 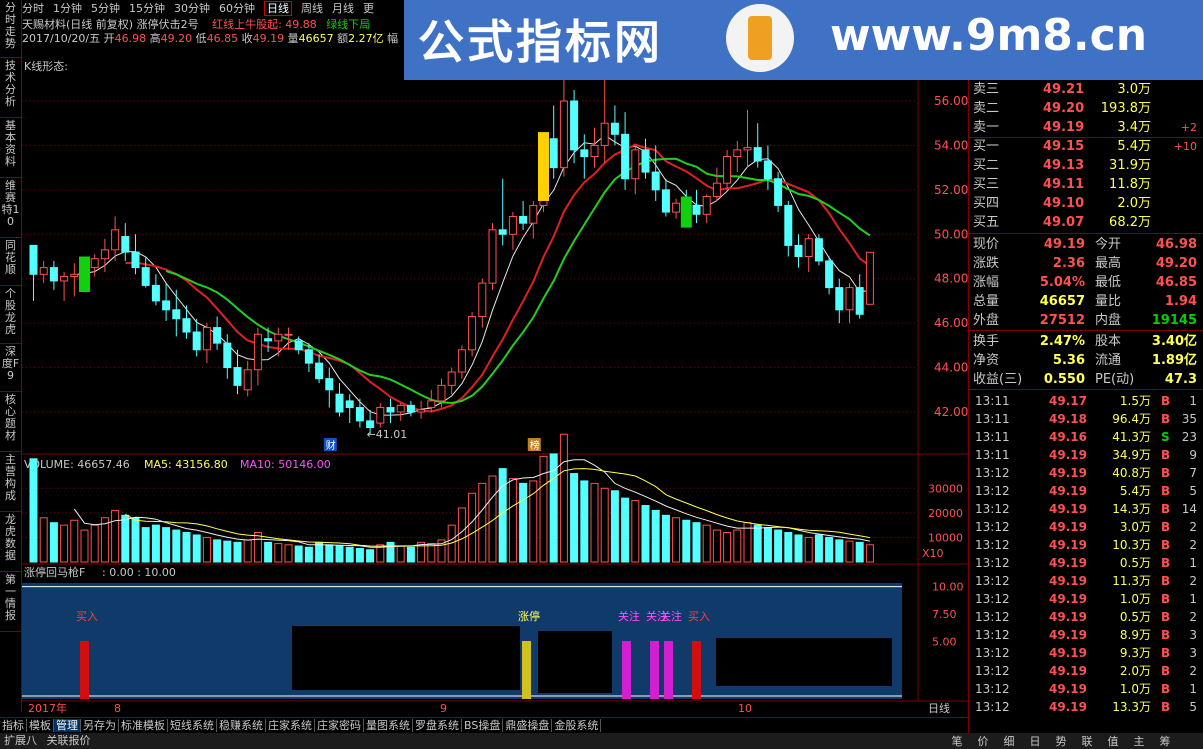 I want to click on detail-tab-7: 主, so click(x=1139, y=741).